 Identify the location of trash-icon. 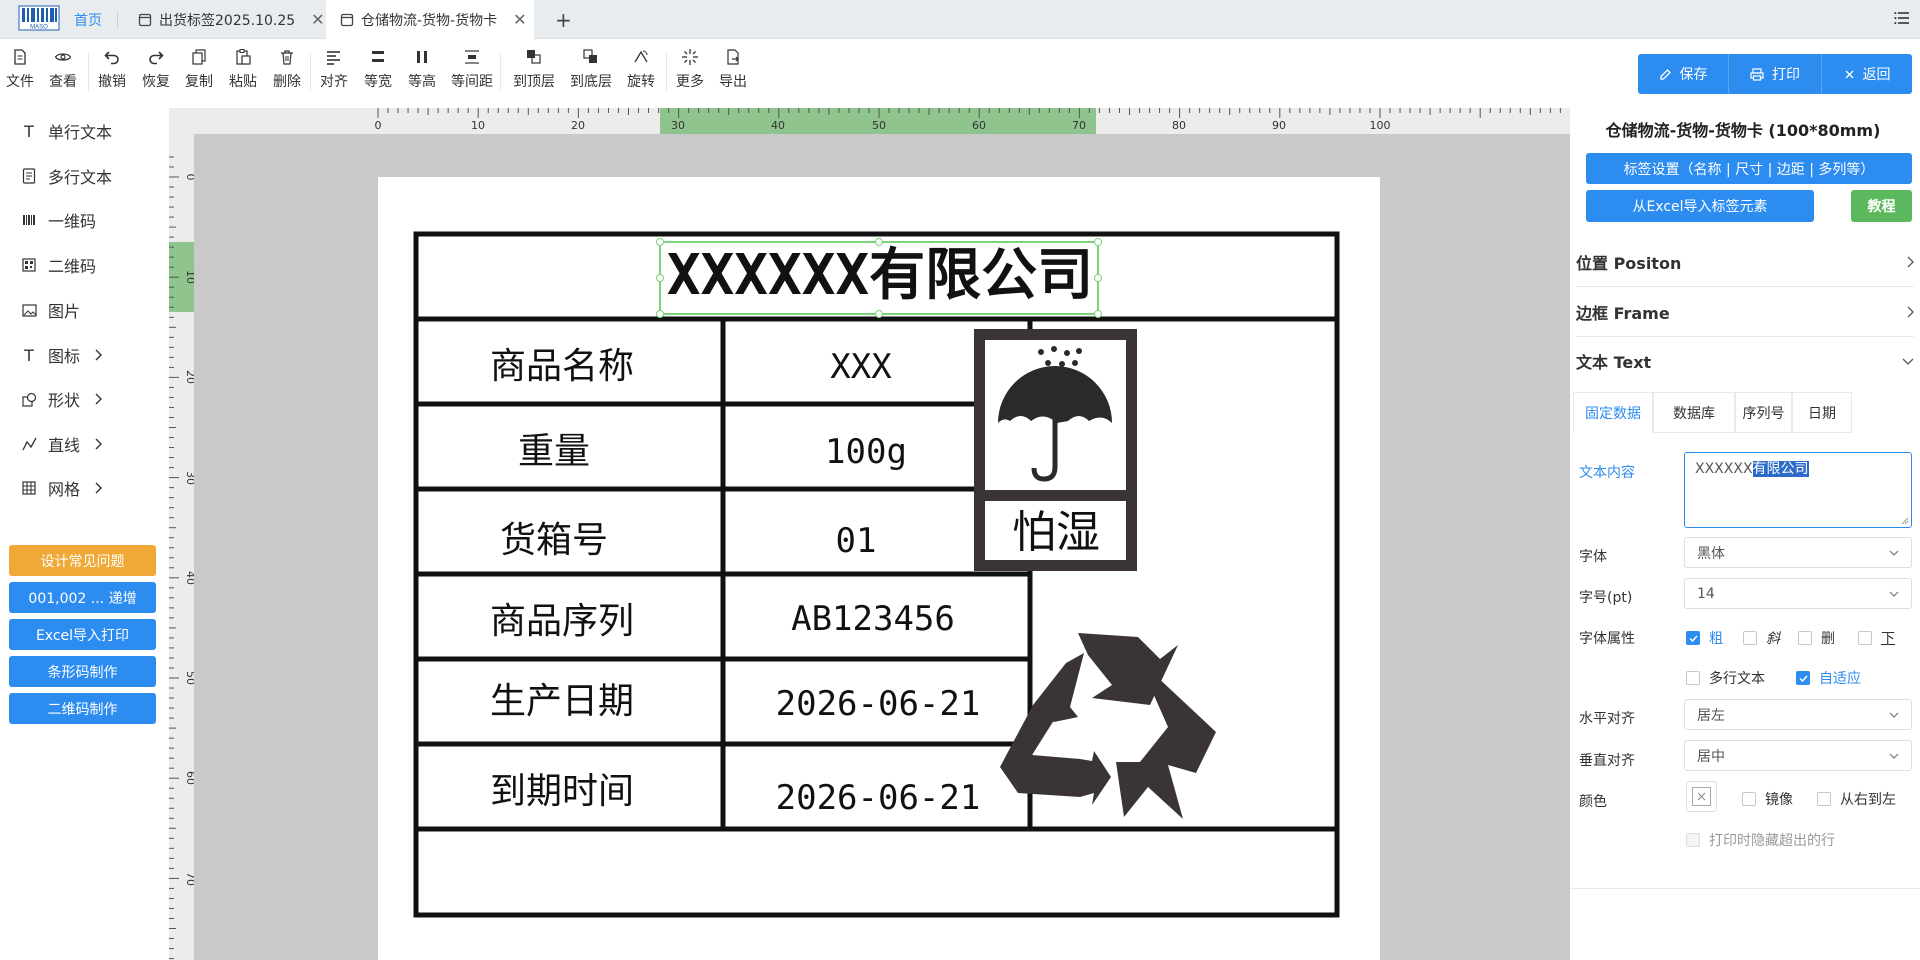
(287, 57).